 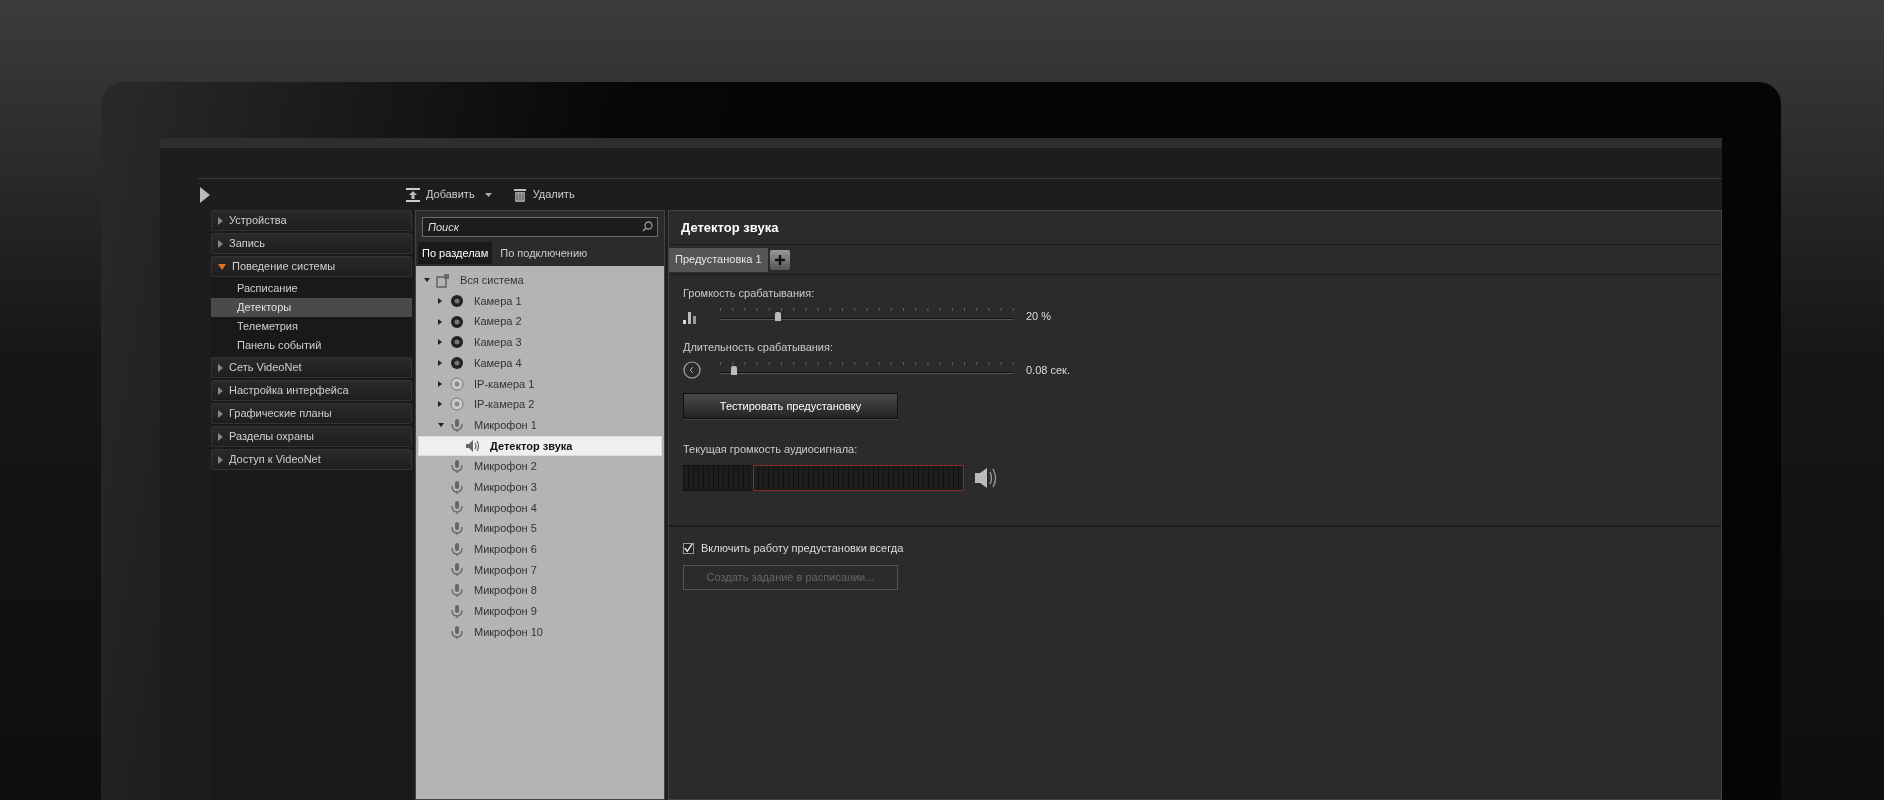 What do you see at coordinates (1039, 316) in the screenshot?
I see `slider-value: 20 %` at bounding box center [1039, 316].